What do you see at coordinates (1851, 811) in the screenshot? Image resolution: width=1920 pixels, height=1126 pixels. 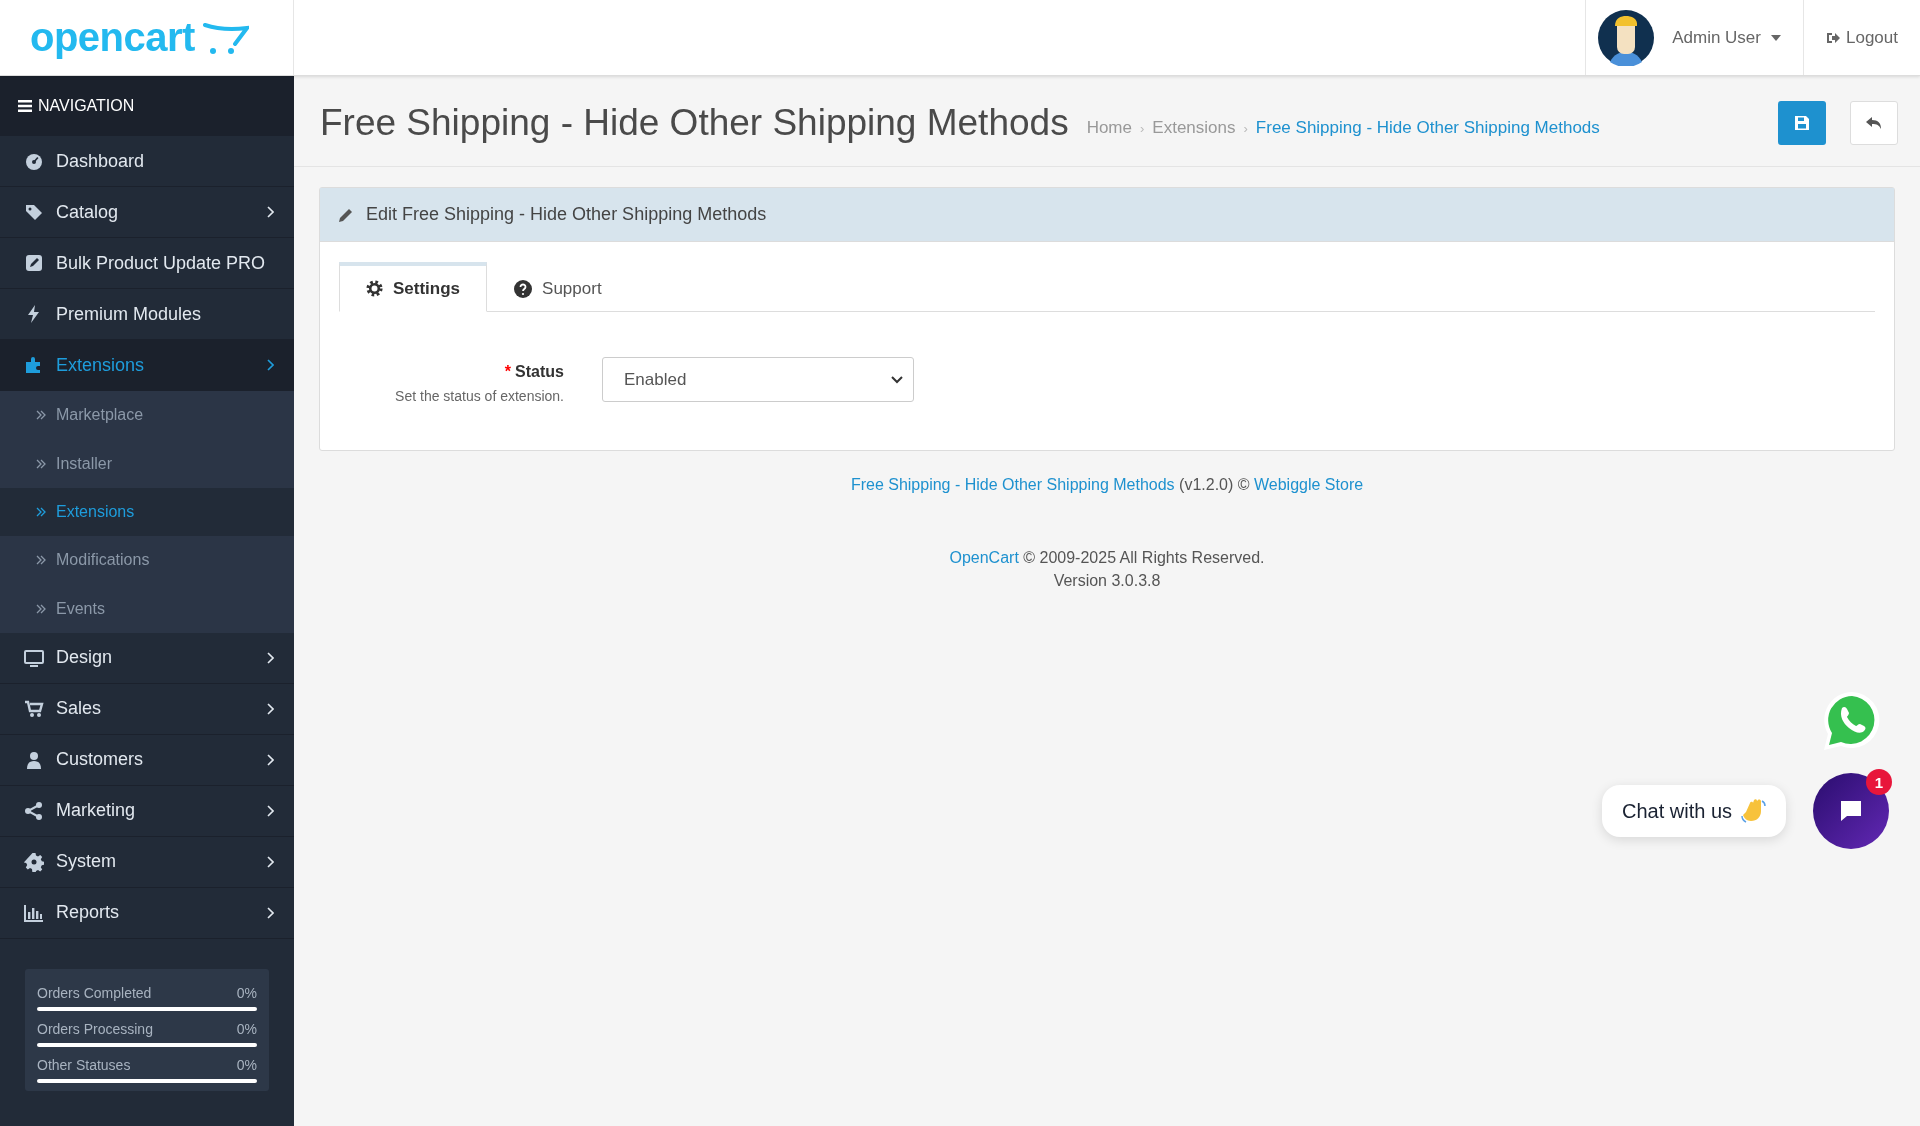 I see `chat-icon` at bounding box center [1851, 811].